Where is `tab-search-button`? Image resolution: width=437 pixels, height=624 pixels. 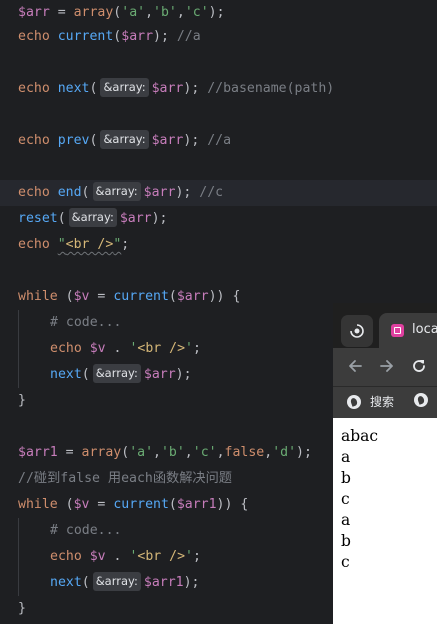
tab-search-button is located at coordinates (357, 331).